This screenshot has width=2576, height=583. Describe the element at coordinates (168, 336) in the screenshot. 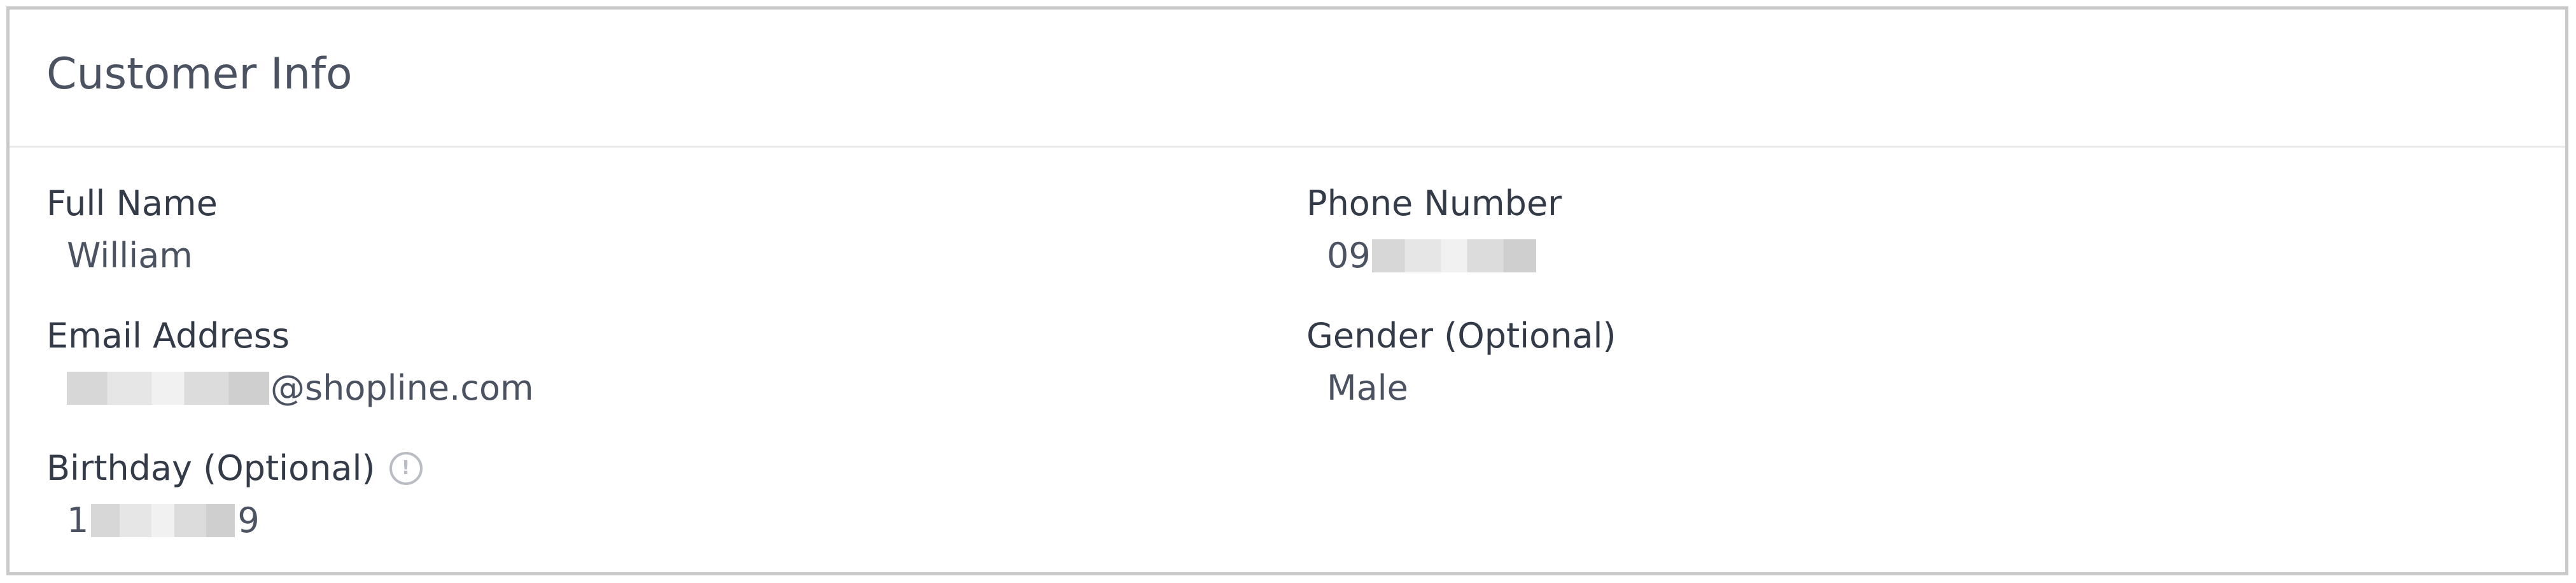

I see `email-address-label: Email Address` at that location.